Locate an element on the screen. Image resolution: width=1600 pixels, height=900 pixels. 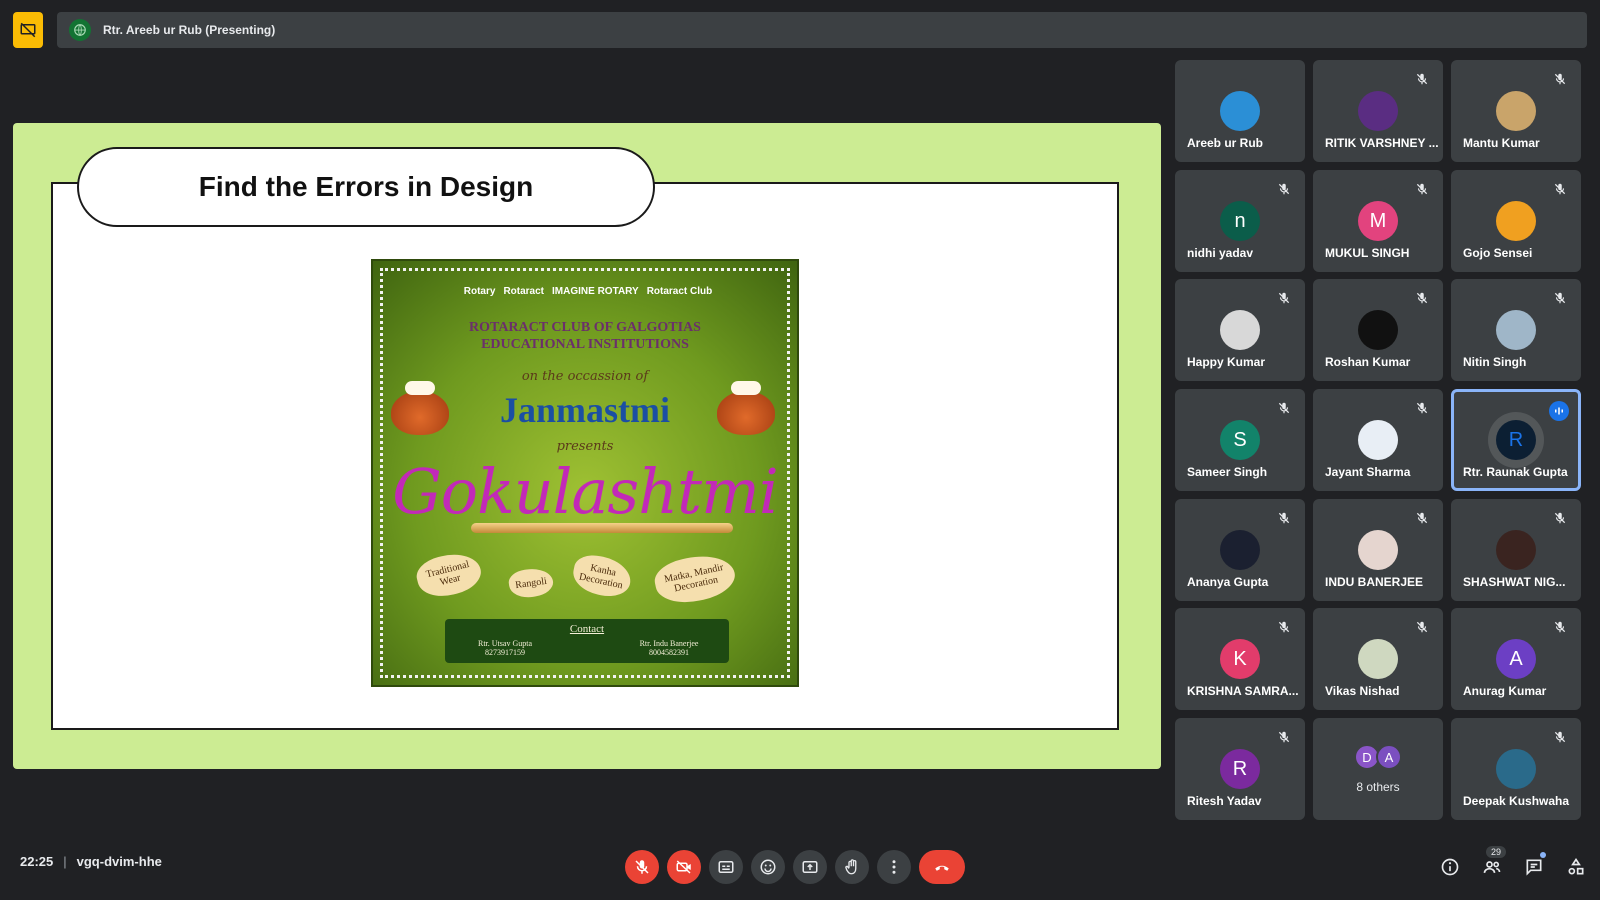
presenting-bar: Rtr. Areeb ur Rub (Presenting) is located at coordinates (822, 30).